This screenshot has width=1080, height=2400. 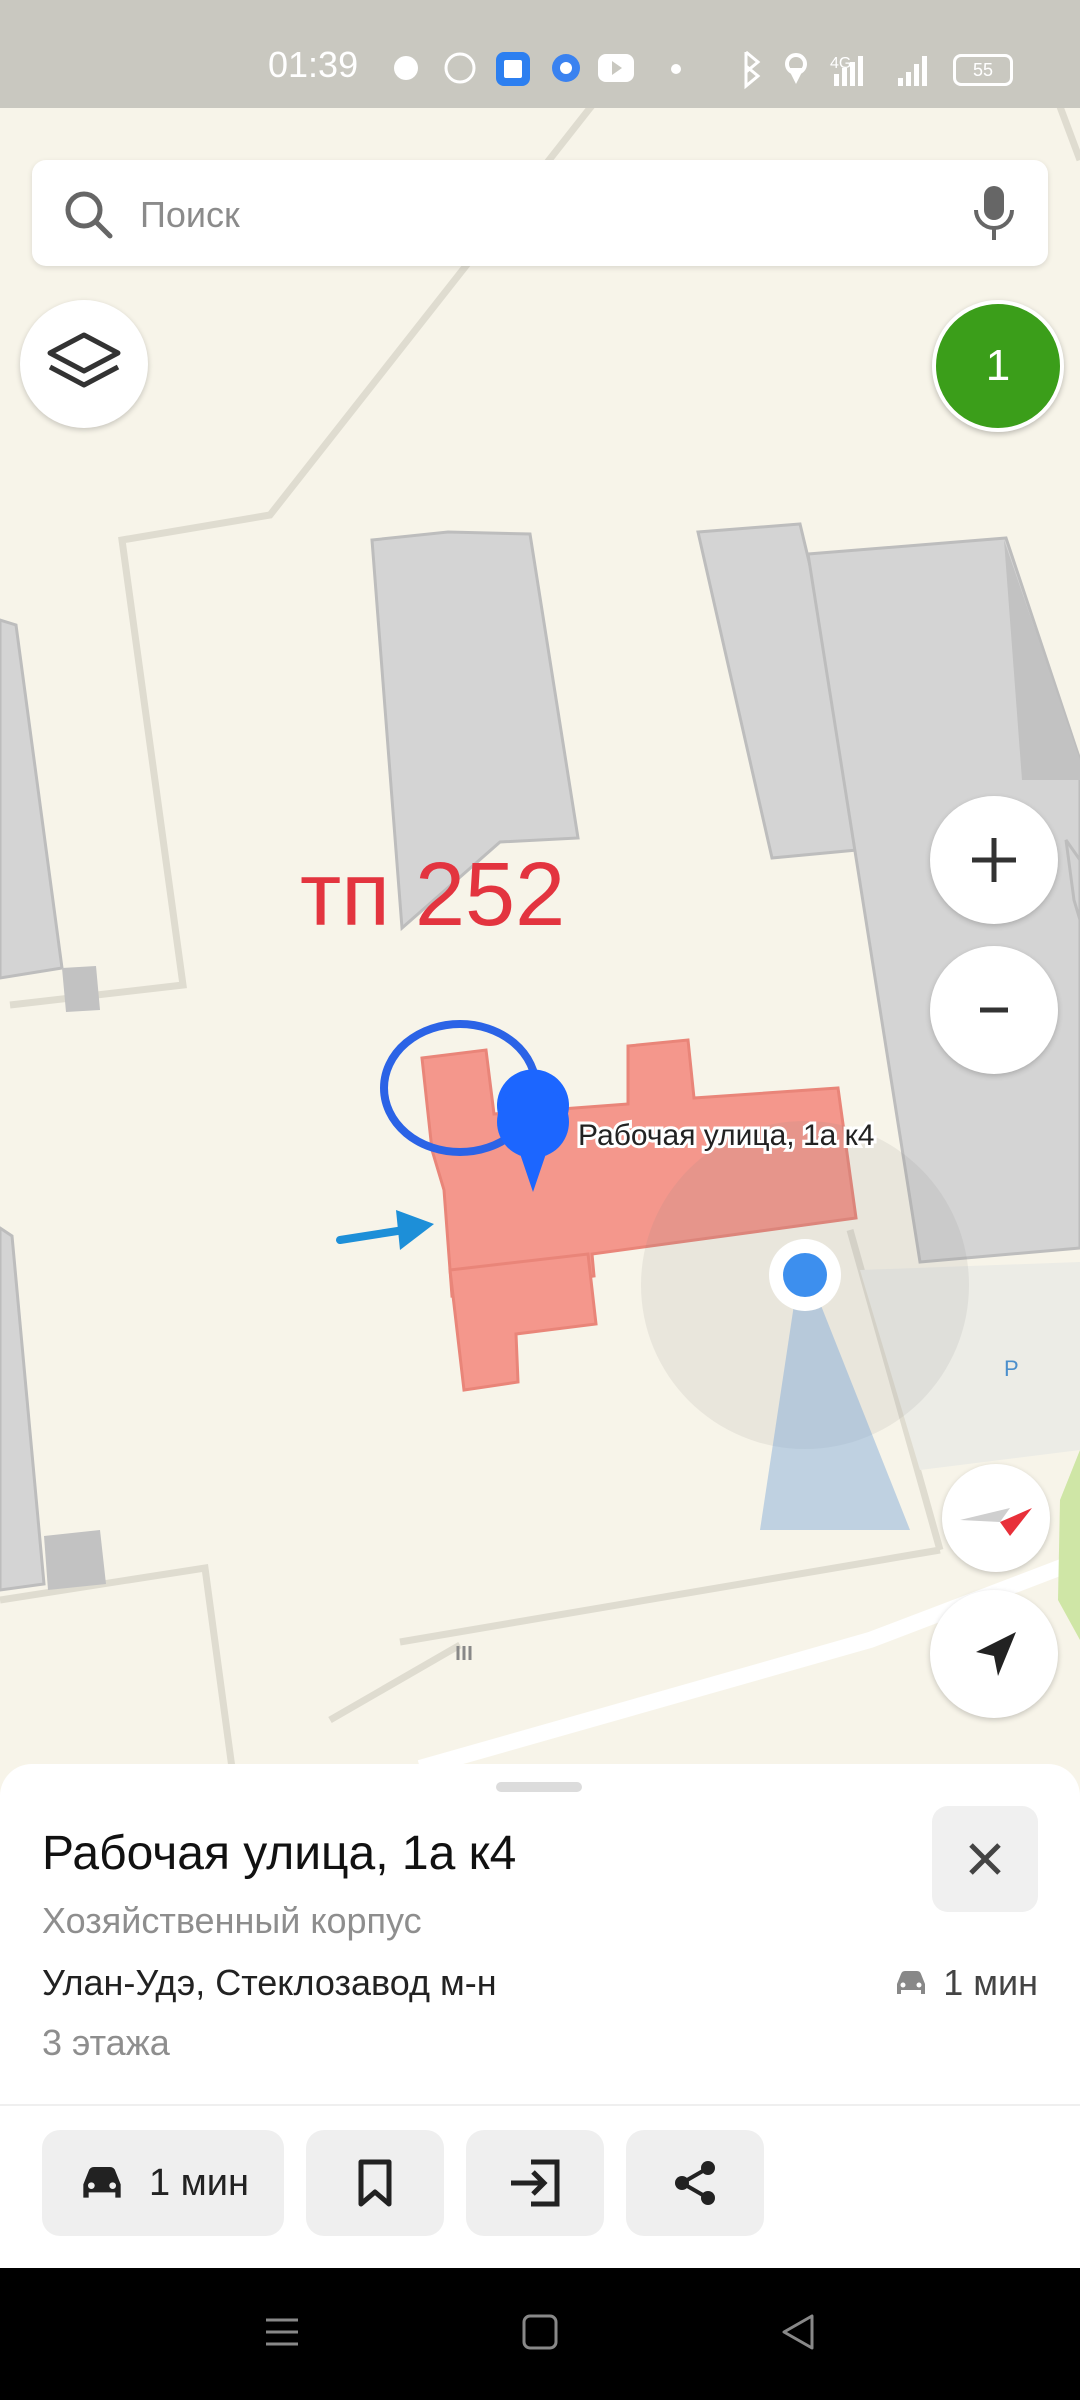 I want to click on search-icon, so click(x=89, y=215).